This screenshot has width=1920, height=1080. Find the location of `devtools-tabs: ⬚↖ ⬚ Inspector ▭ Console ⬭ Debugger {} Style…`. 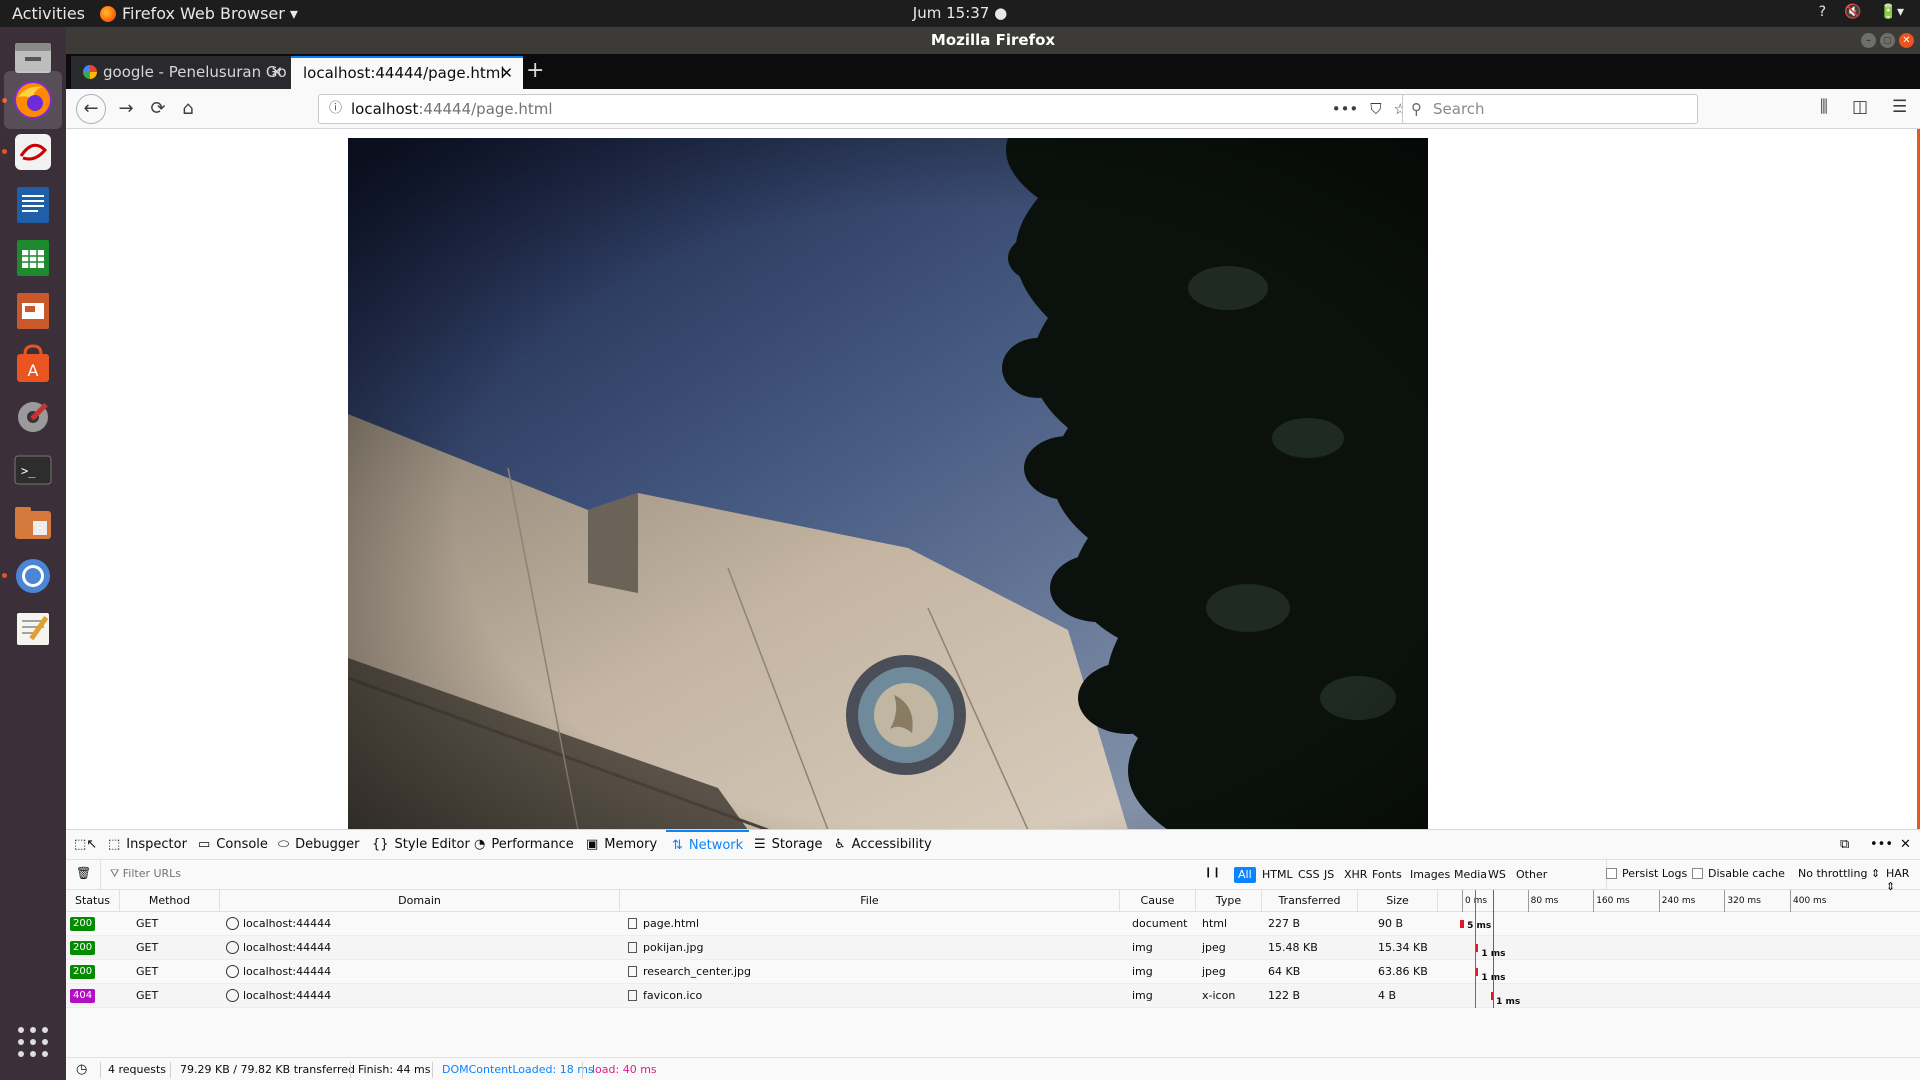

devtools-tabs: ⬚↖ ⬚ Inspector ▭ Console ⬭ Debugger {} Style… is located at coordinates (993, 845).